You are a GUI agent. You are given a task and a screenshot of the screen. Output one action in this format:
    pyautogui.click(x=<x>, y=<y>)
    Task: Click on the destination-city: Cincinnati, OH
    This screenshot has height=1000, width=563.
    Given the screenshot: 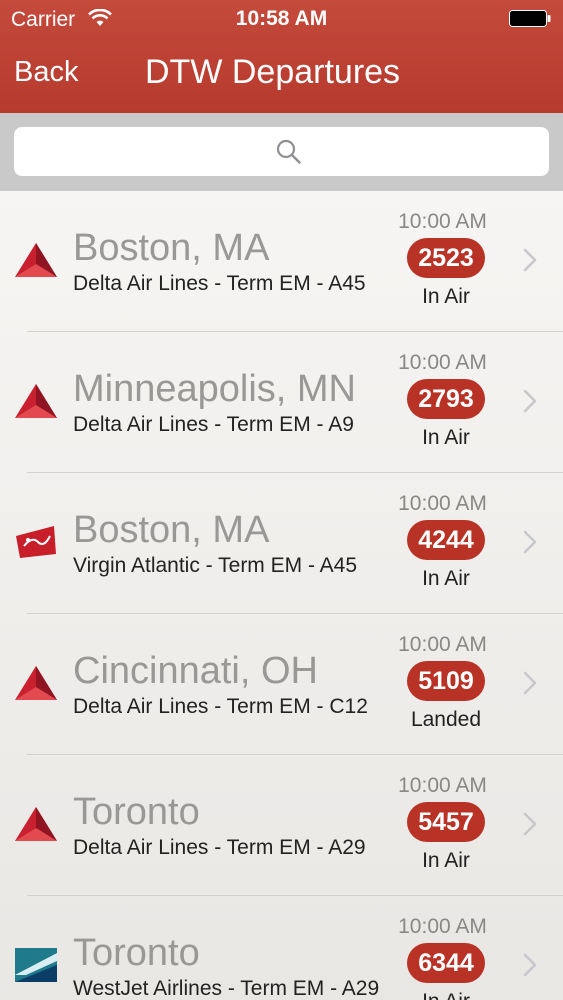 What is the action you would take?
    pyautogui.click(x=195, y=671)
    